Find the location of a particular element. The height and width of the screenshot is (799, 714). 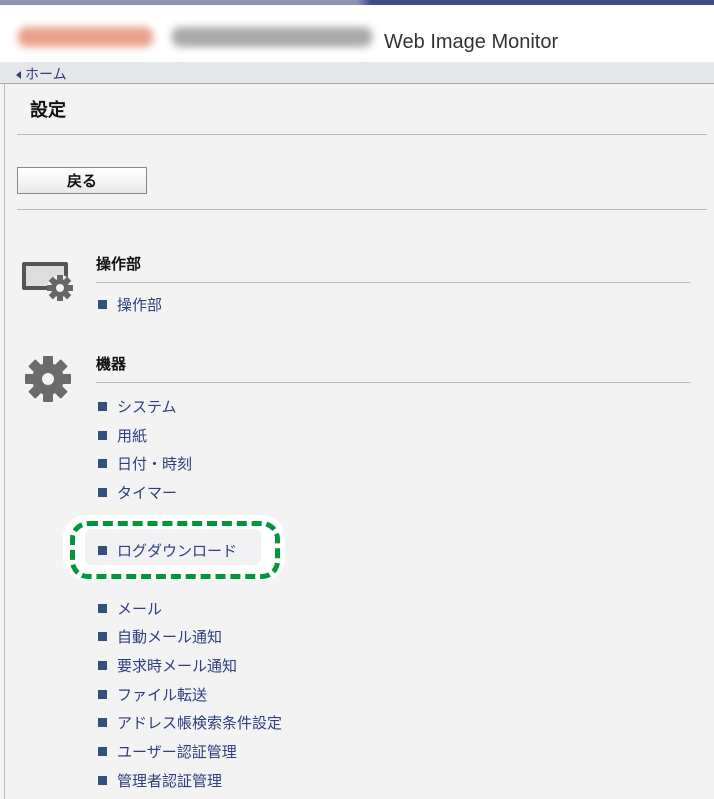

item-label: システム is located at coordinates (147, 407).